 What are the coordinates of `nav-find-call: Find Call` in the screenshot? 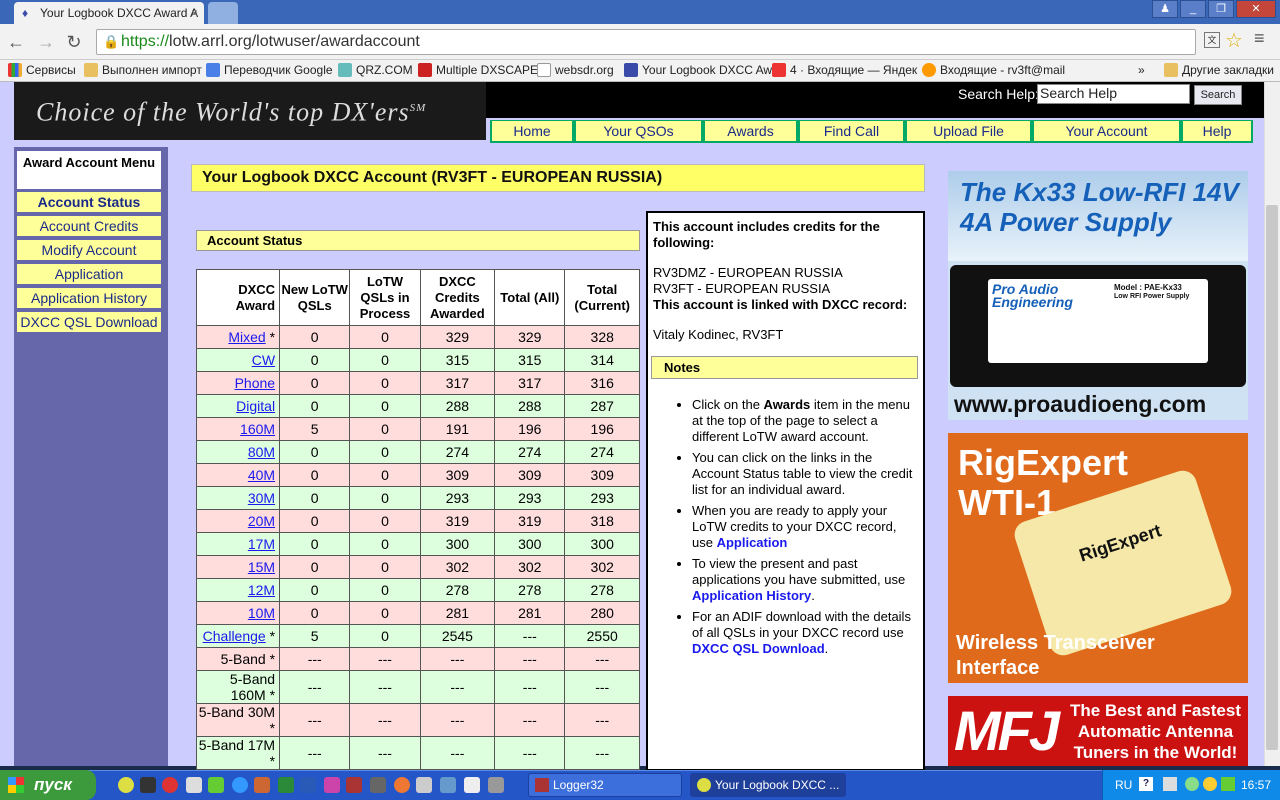 It's located at (851, 131).